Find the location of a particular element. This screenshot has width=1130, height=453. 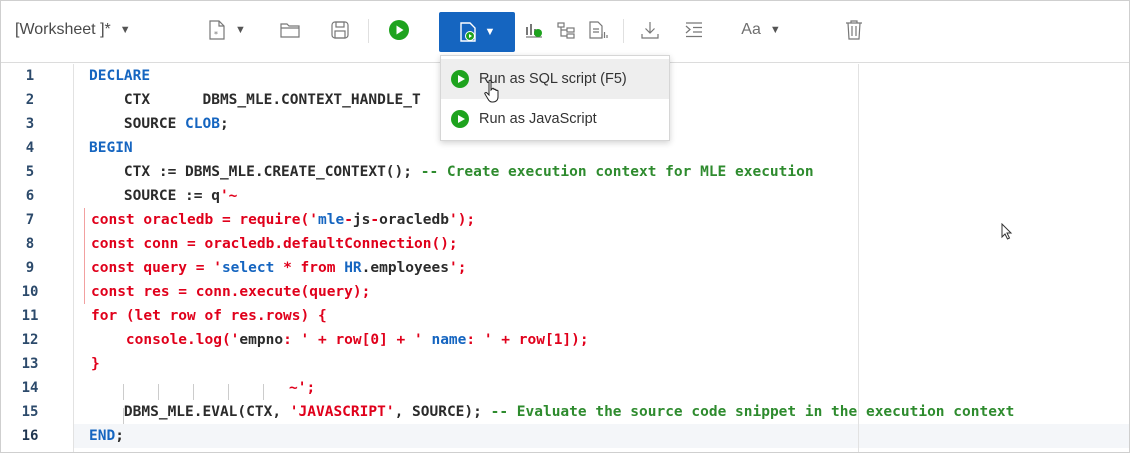

code-line-4: BEGIN is located at coordinates (111, 148).